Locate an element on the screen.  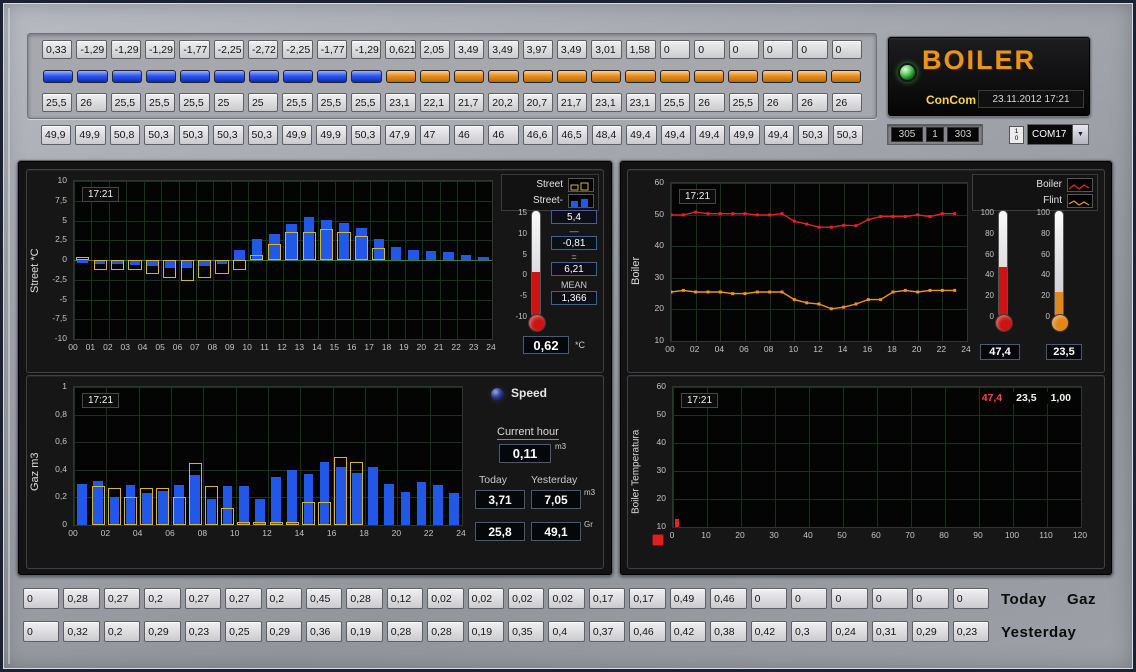
gaz-yesterday-total: 7,05 is located at coordinates (556, 499).